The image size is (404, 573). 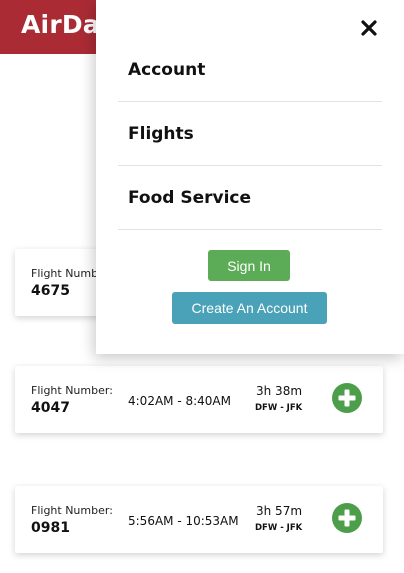 I want to click on menu-item-label: Food Service, so click(x=190, y=198).